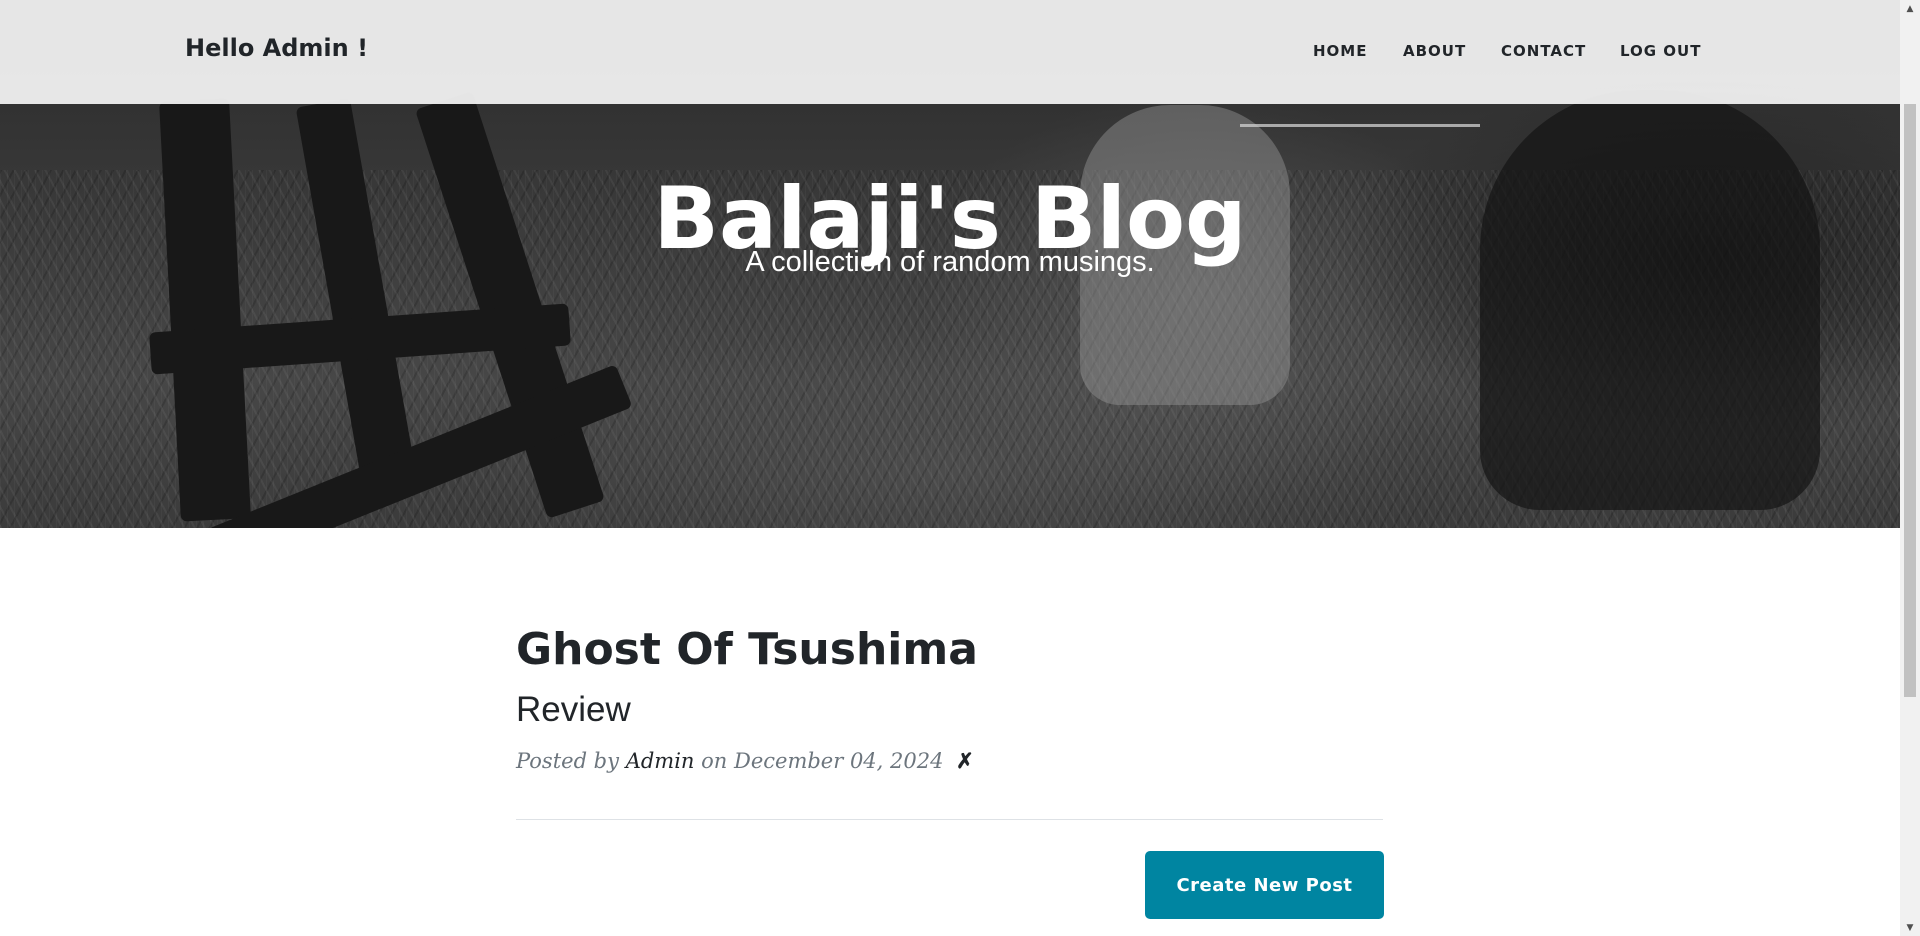  What do you see at coordinates (1434, 51) in the screenshot?
I see `nav-link-about: ABOUT` at bounding box center [1434, 51].